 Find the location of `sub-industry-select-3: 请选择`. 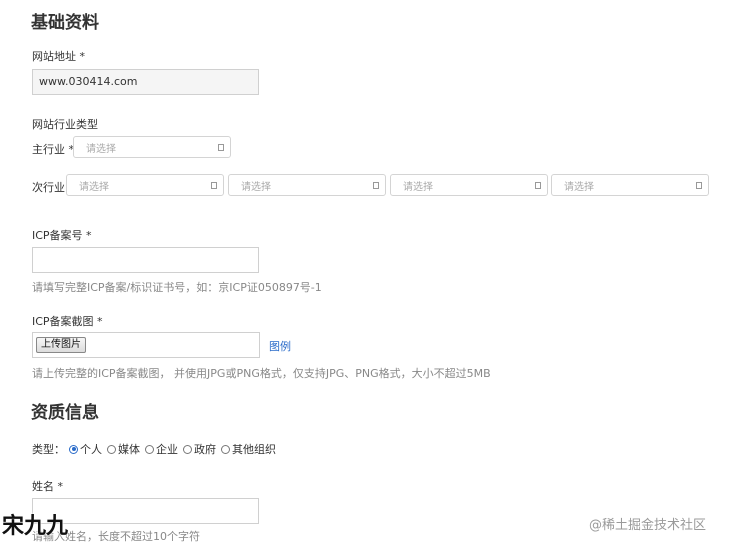

sub-industry-select-3: 请选择 is located at coordinates (469, 185).